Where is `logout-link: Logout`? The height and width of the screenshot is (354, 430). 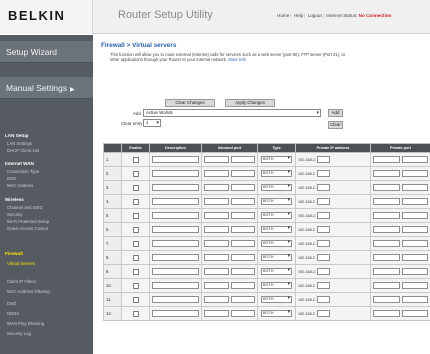
logout-link: Logout is located at coordinates (315, 15).